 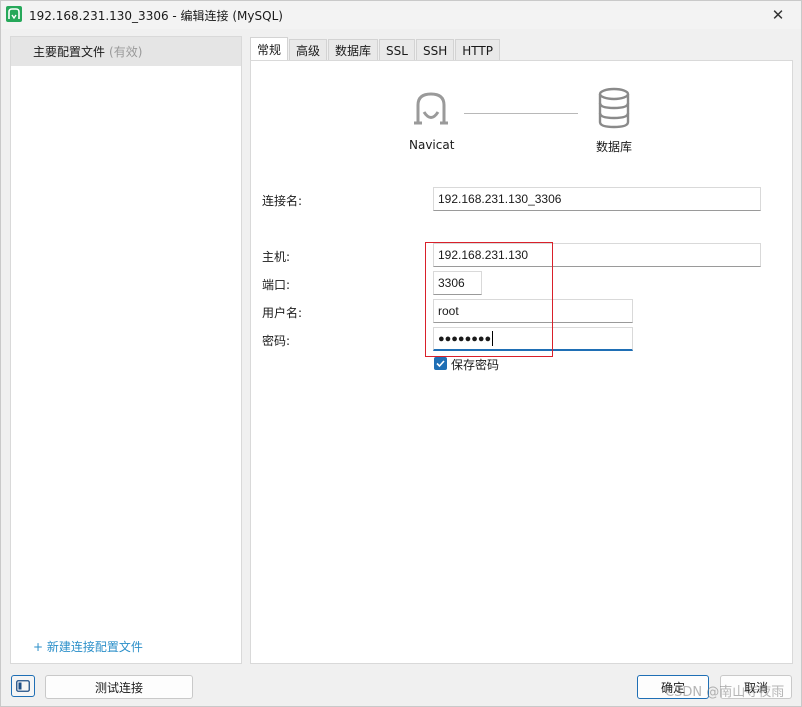 What do you see at coordinates (282, 313) in the screenshot?
I see `username-label: 用户名:` at bounding box center [282, 313].